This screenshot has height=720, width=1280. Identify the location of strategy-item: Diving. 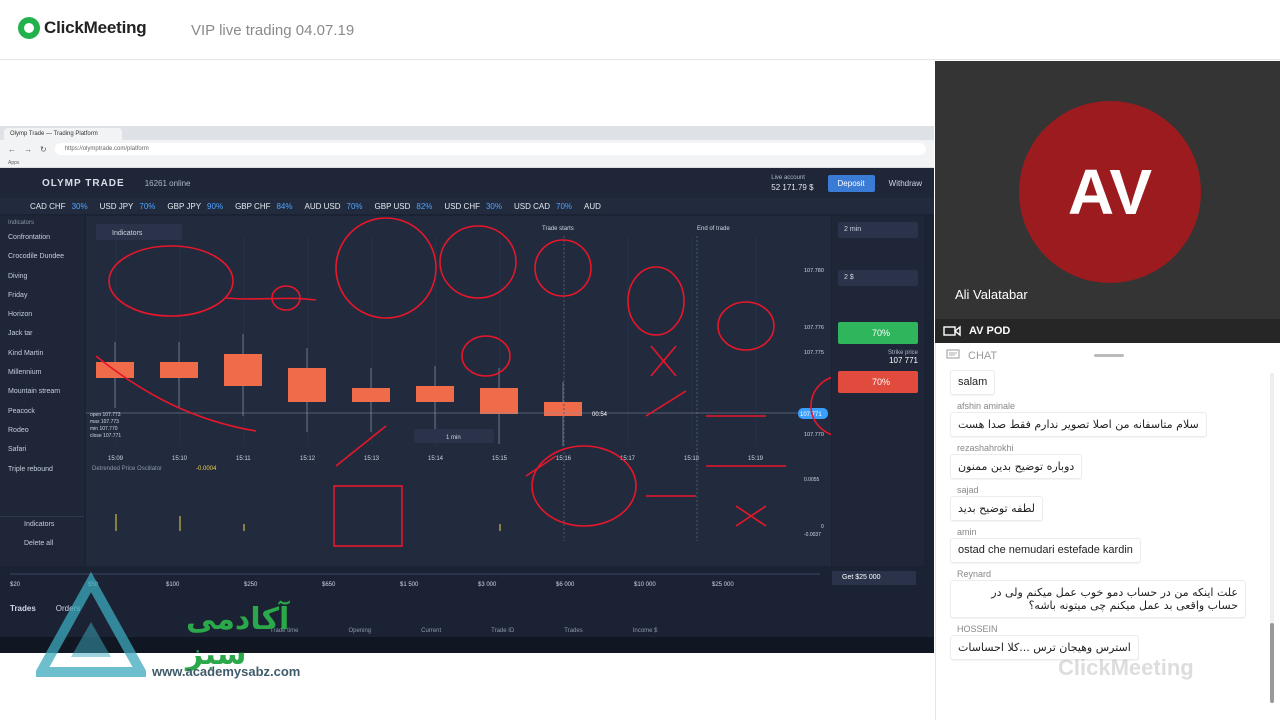
(42, 278).